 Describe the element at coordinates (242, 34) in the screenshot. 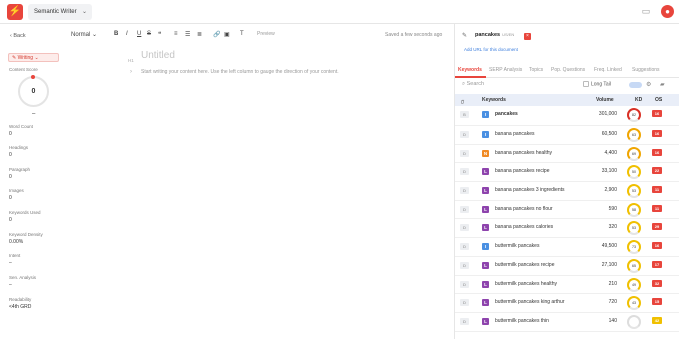

I see `clear-format-icon: T` at that location.